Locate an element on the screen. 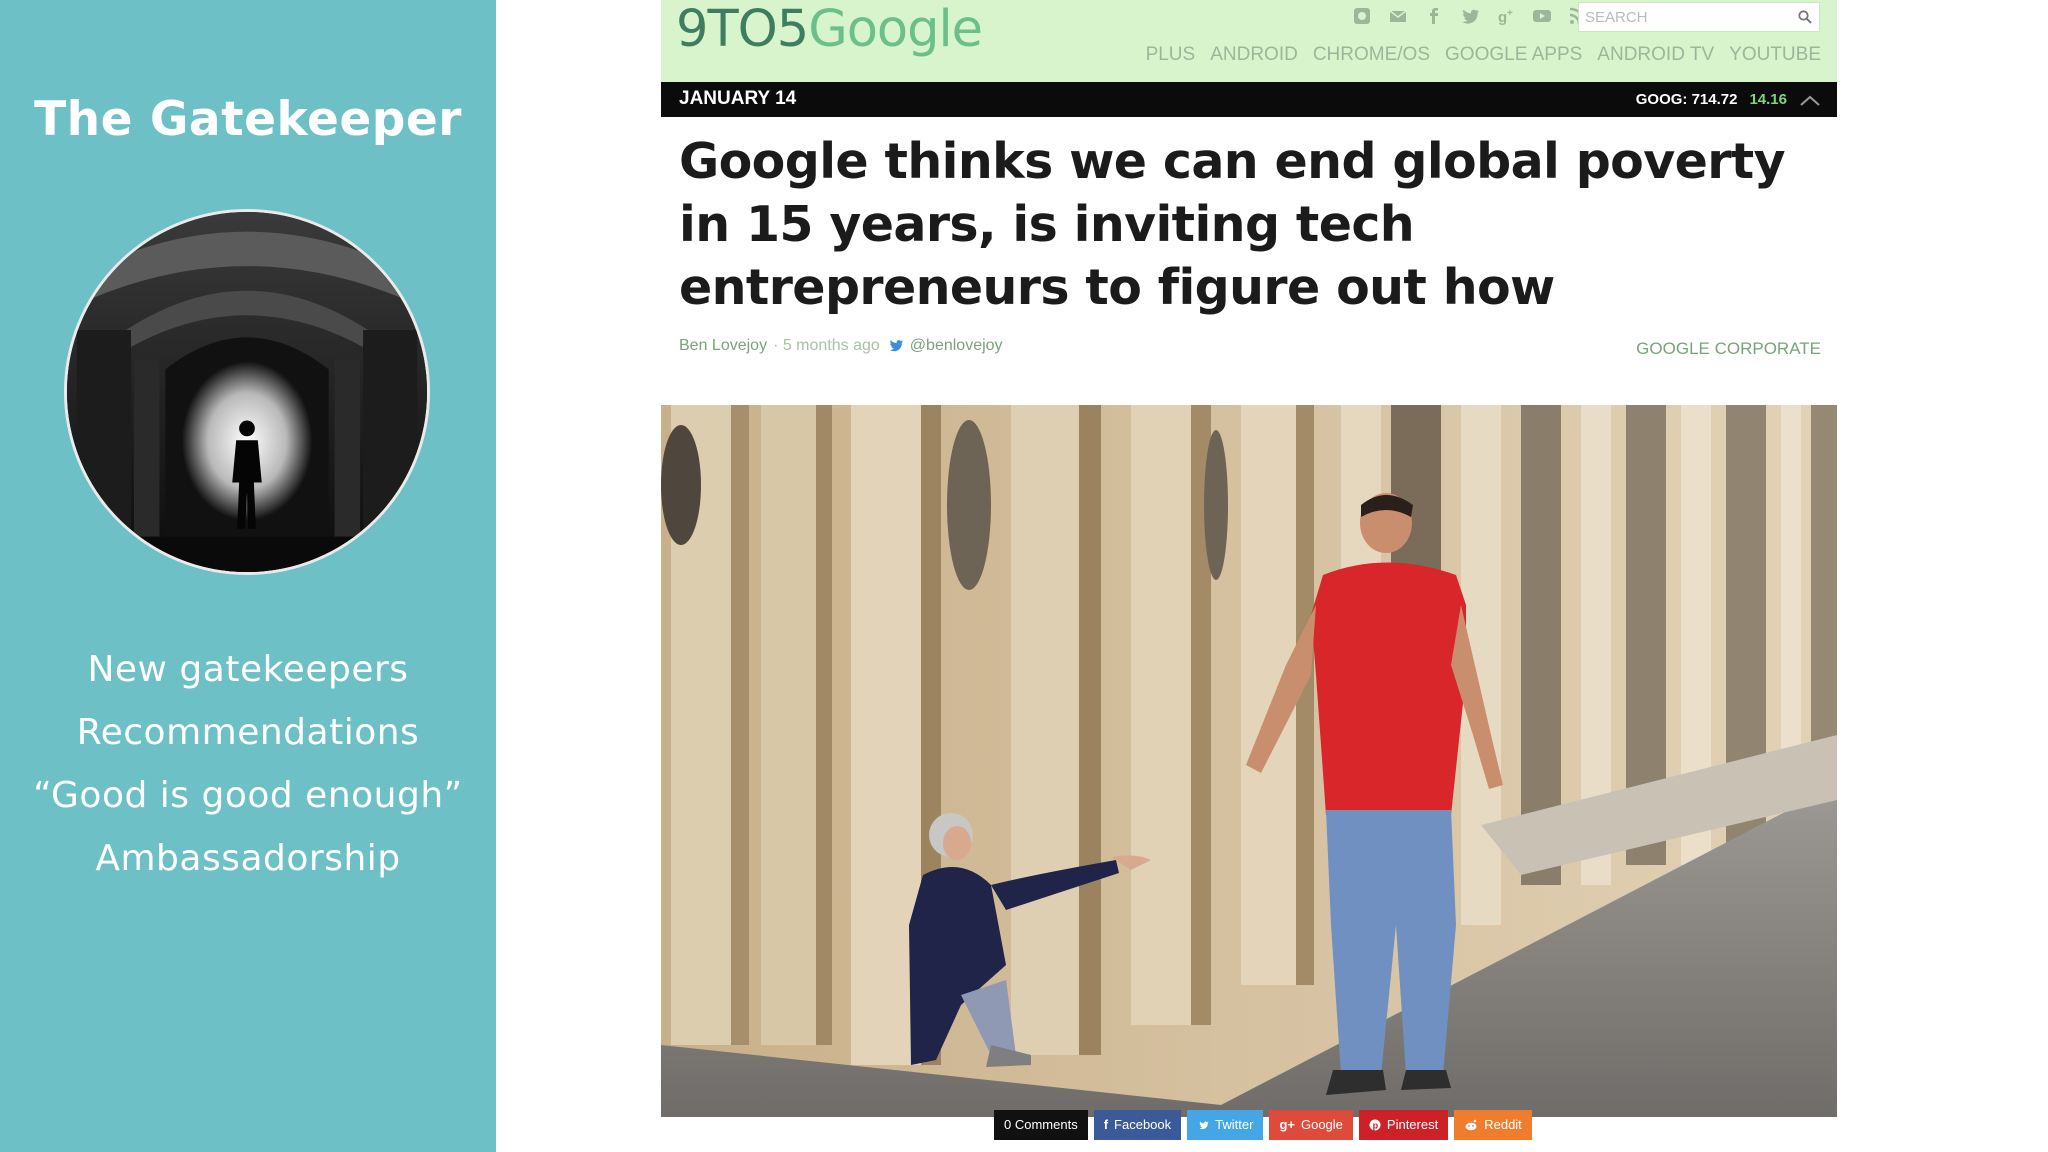 The height and width of the screenshot is (1152, 2048). facebook-icon is located at coordinates (1434, 16).